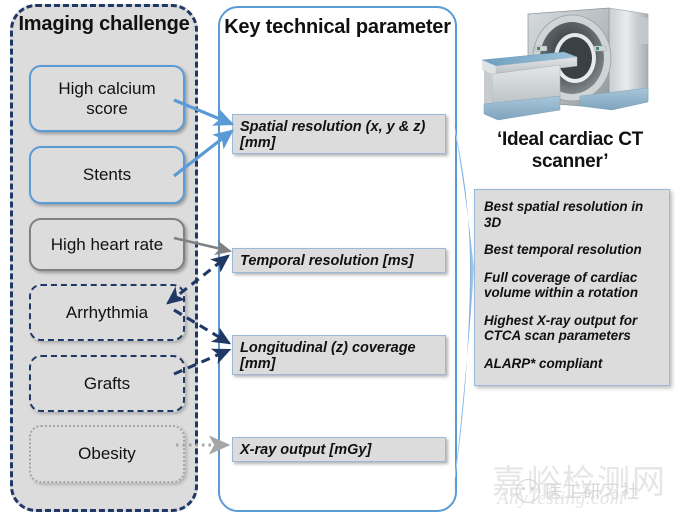 The image size is (680, 519). I want to click on challenge-item-arrhythmia: Arrhythmia, so click(107, 312).